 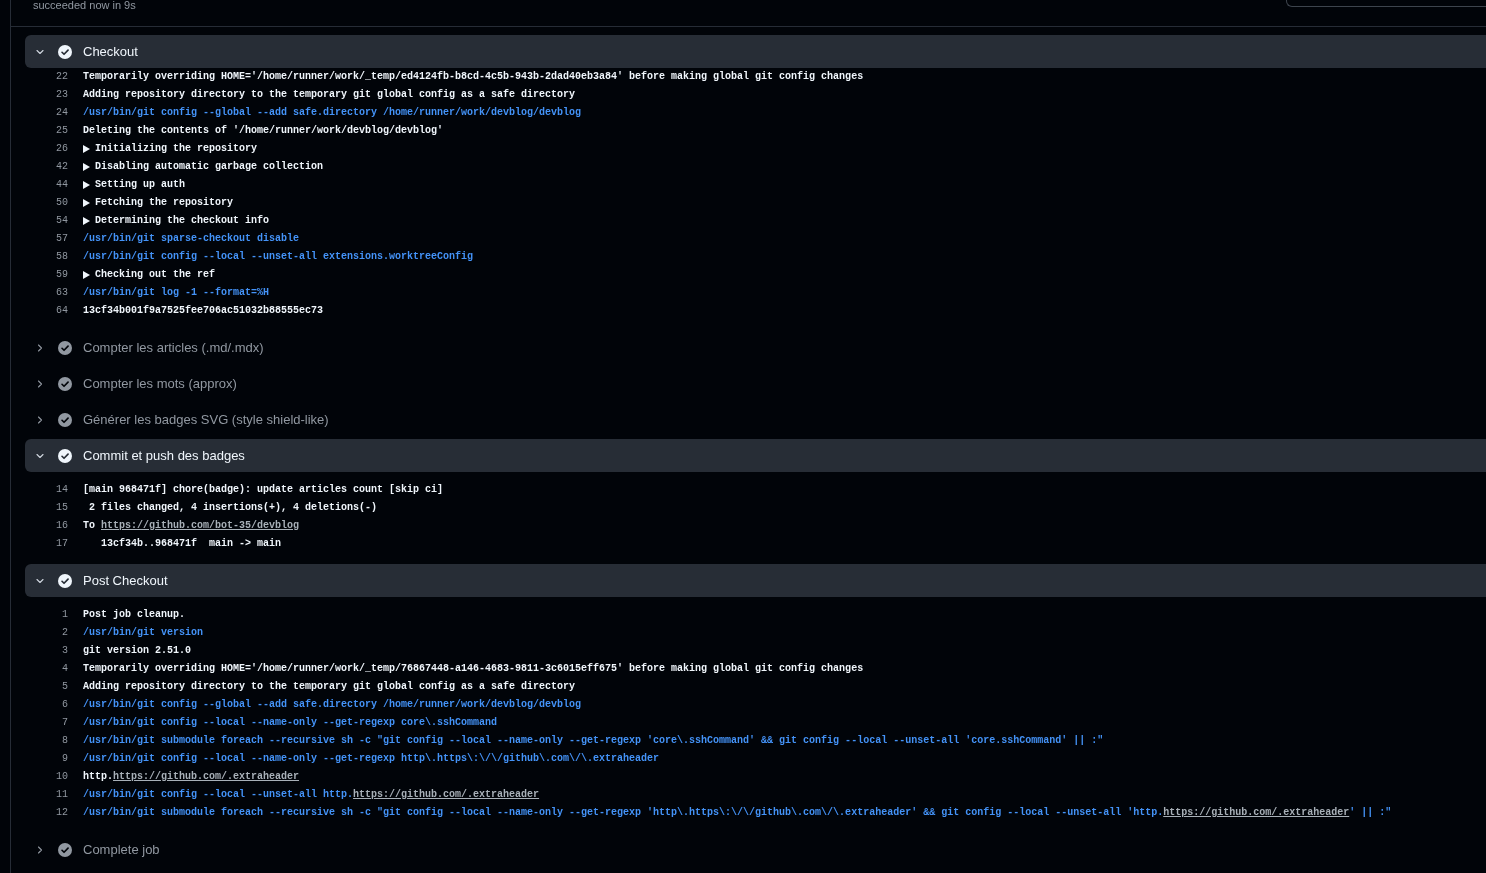 What do you see at coordinates (263, 131) in the screenshot?
I see `log-text: Deleting the contents of '/home/runner/work/devblog/devblog'` at bounding box center [263, 131].